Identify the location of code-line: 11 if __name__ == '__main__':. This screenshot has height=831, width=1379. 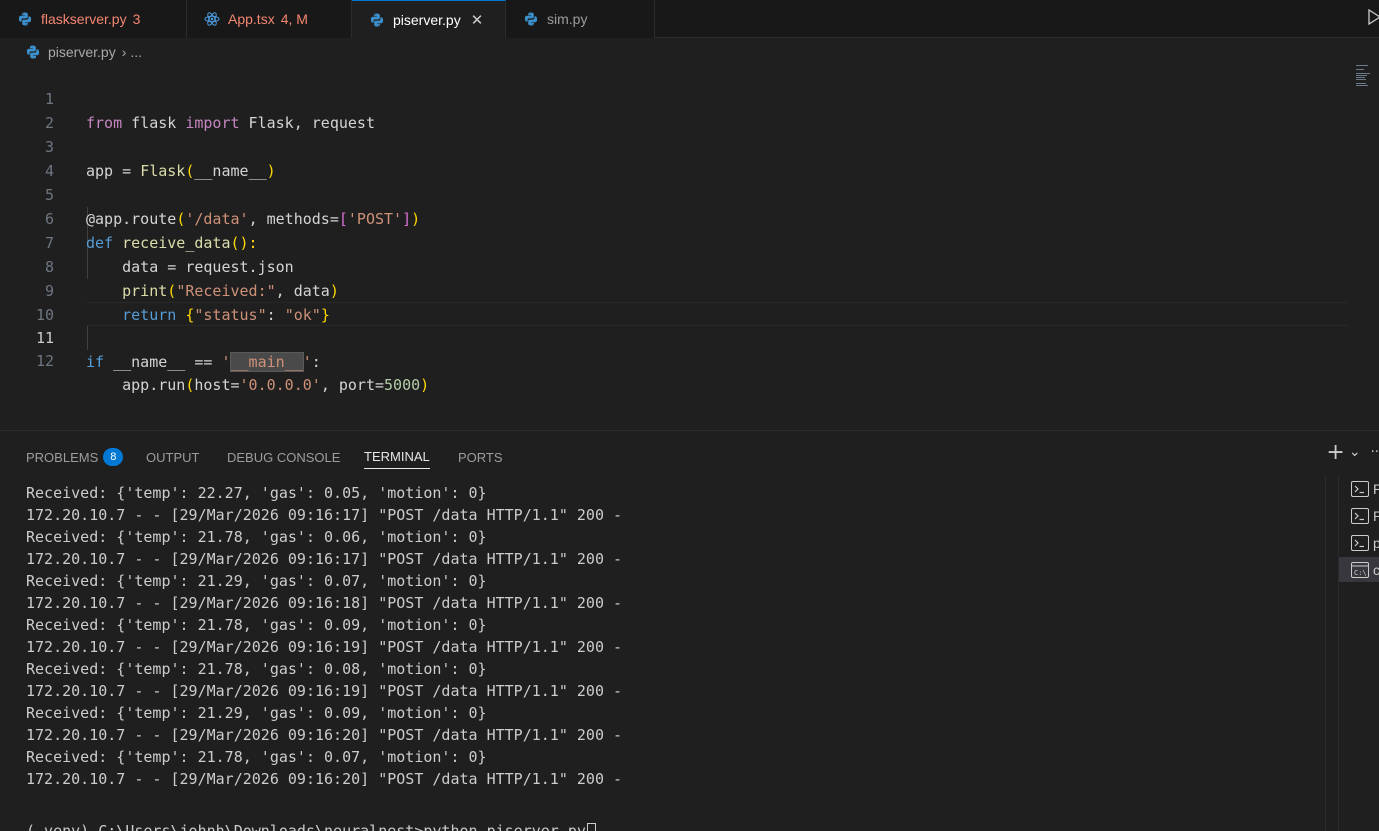
(689, 337).